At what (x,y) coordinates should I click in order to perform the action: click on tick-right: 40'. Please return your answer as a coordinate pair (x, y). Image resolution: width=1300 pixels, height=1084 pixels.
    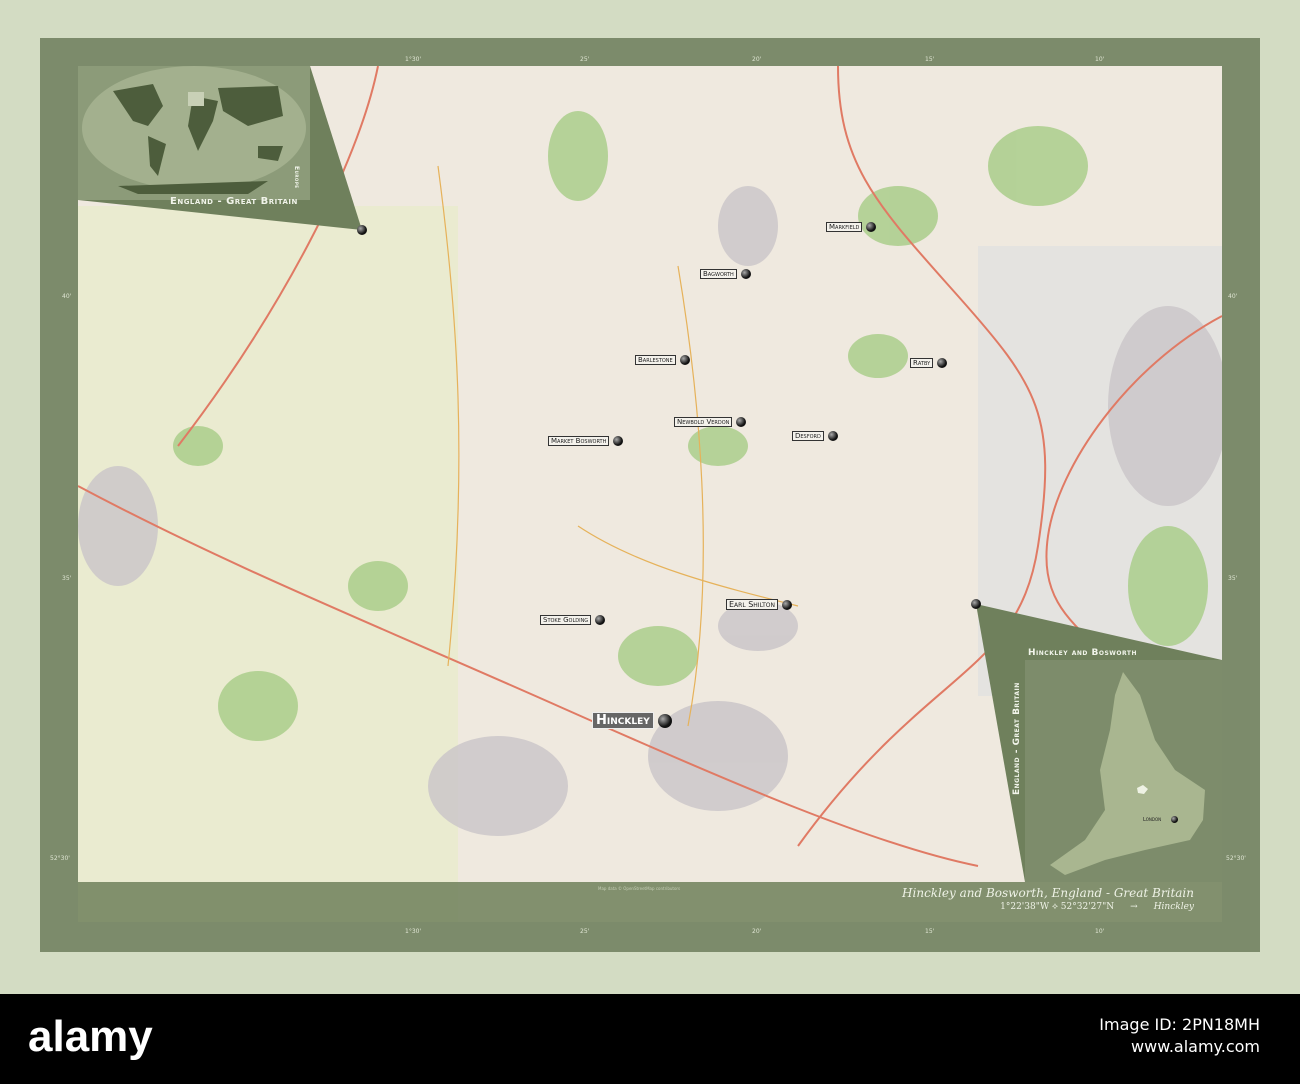
    Looking at the image, I should click on (1233, 296).